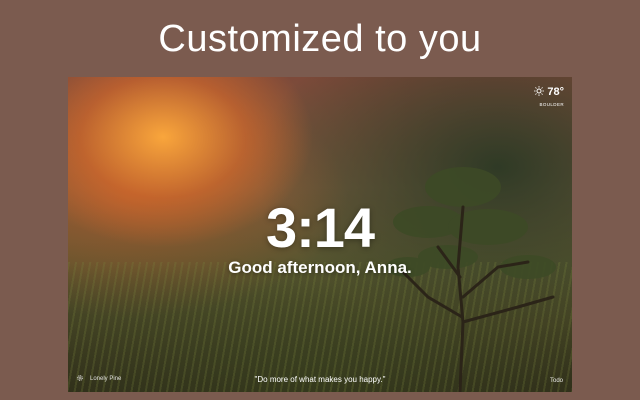  Describe the element at coordinates (320, 227) in the screenshot. I see `clock: 3:14` at that location.